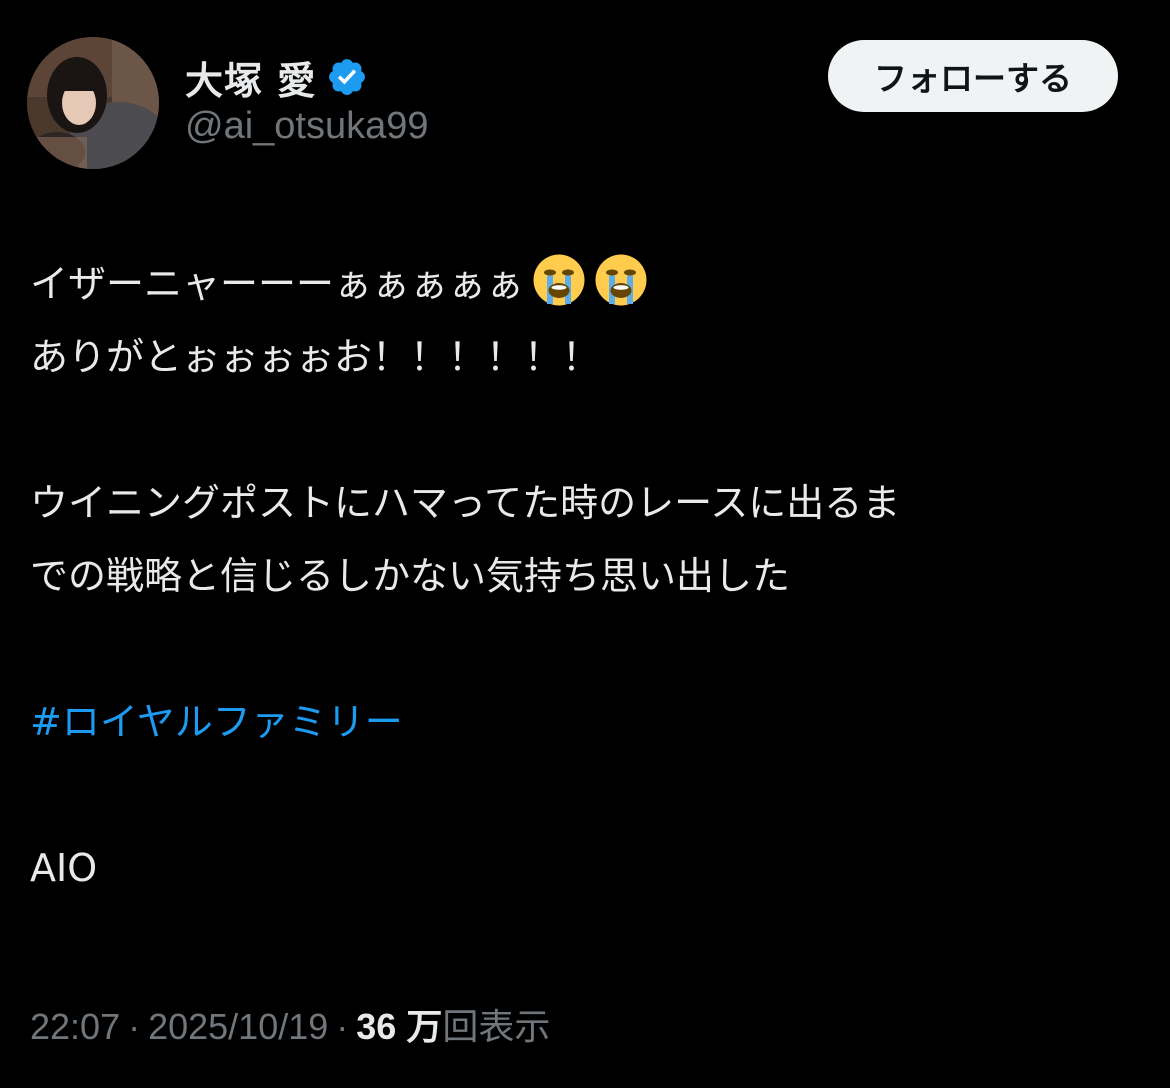 The image size is (1170, 1088). I want to click on user-handle: @ai_otsuka99, so click(307, 126).